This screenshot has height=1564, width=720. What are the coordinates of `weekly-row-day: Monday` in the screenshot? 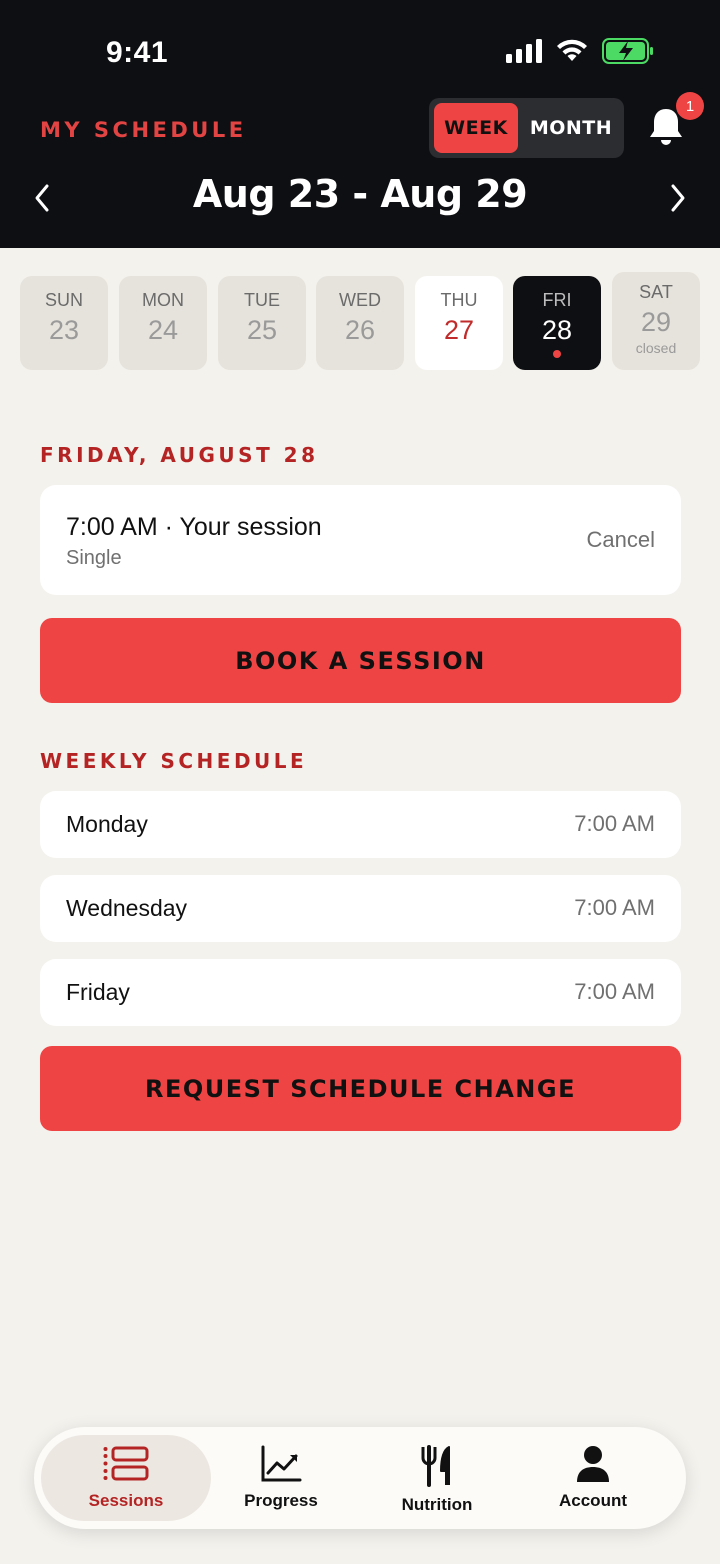 It's located at (107, 824).